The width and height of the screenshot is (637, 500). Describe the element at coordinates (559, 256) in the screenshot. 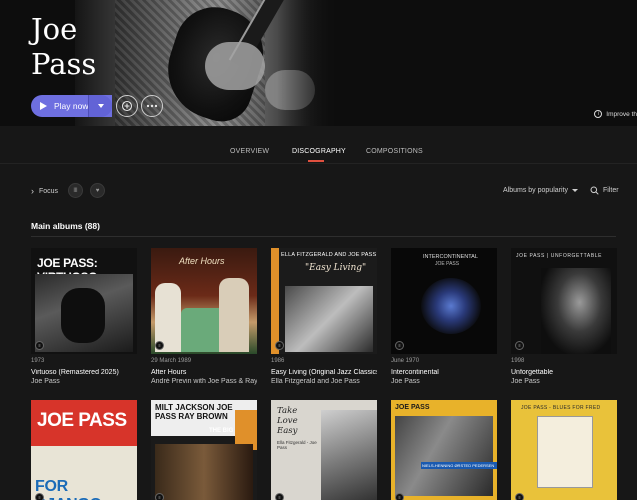

I see `cover-title: JOE PASS | UNFORGETTABLE` at that location.